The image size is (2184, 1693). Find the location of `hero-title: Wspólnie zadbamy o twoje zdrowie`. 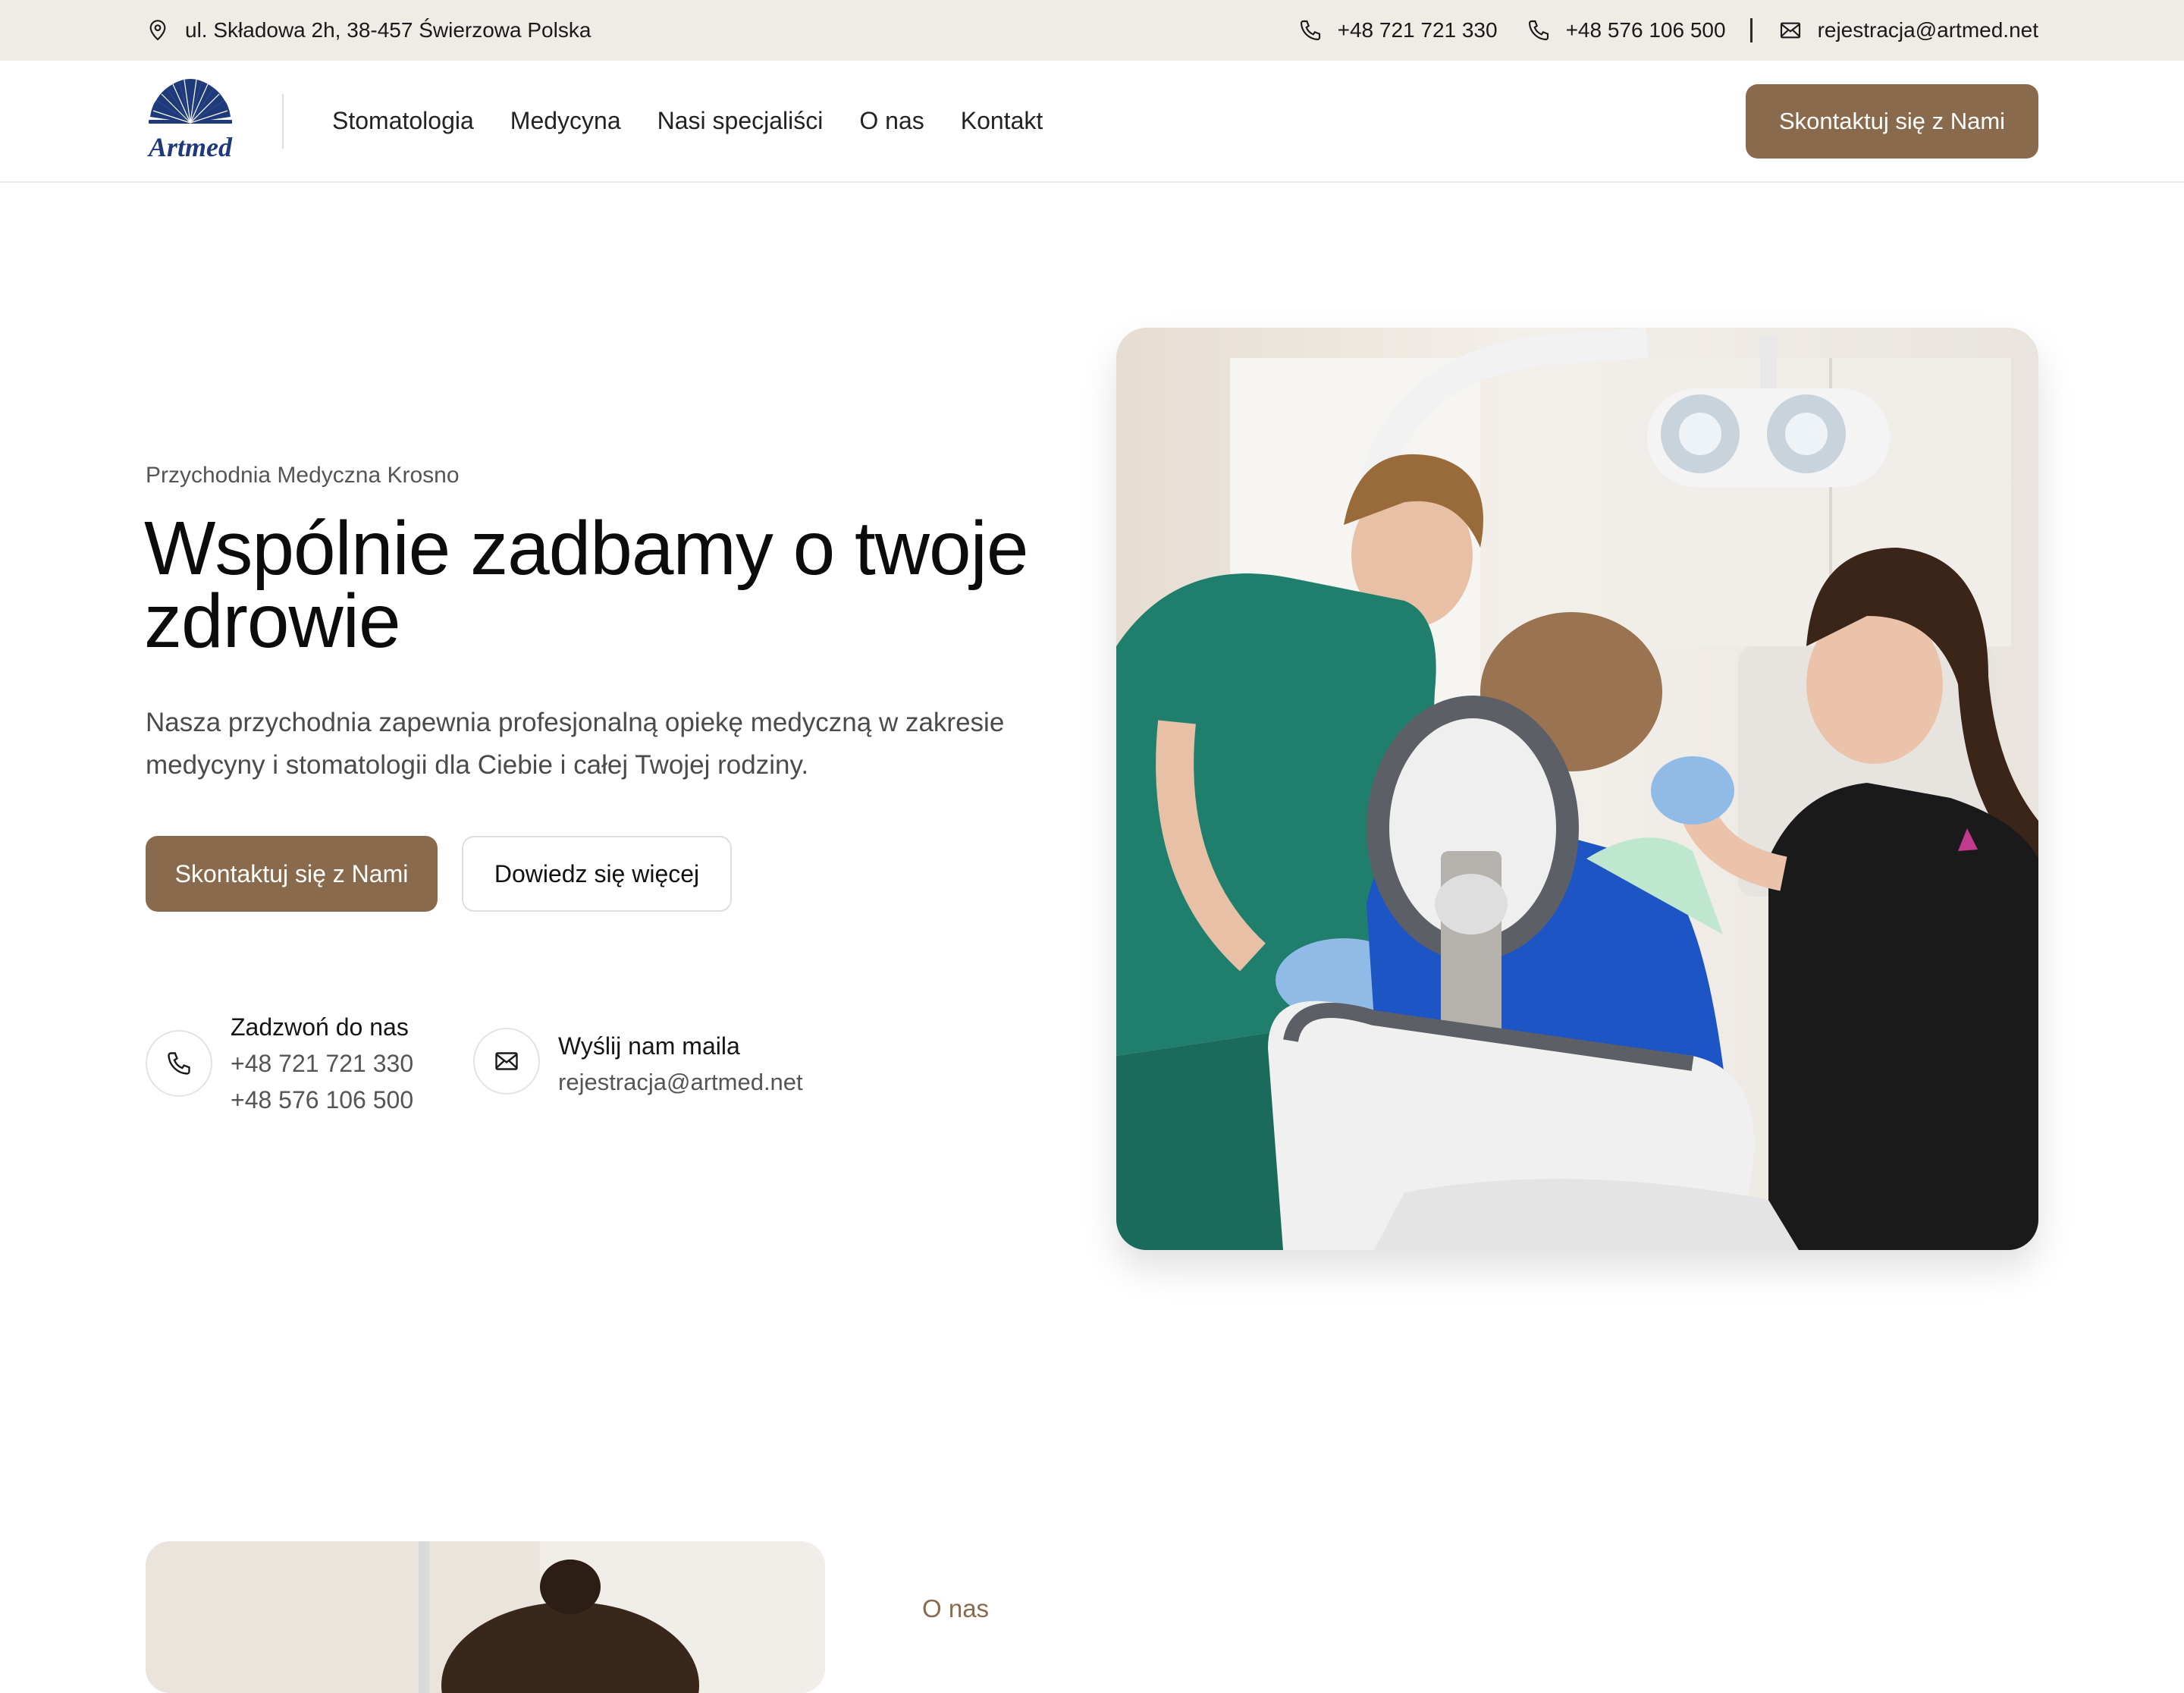

hero-title: Wspólnie zadbamy o twoje zdrowie is located at coordinates (586, 585).